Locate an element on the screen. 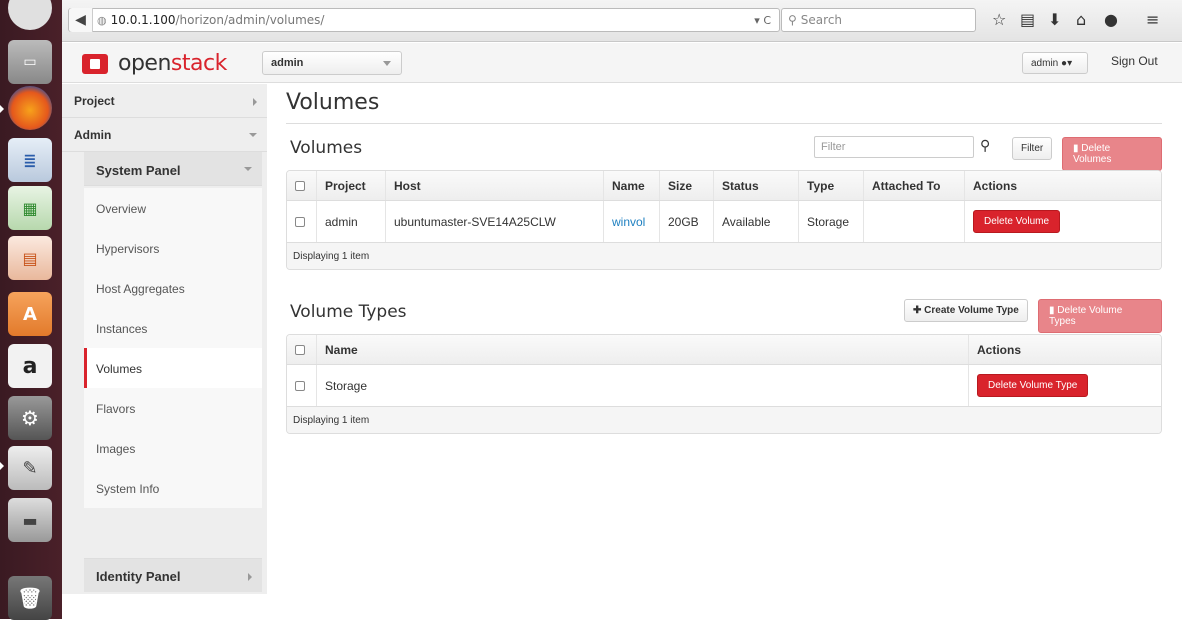  sidebar-item-hypervisors: Hypervisors is located at coordinates (173, 248).